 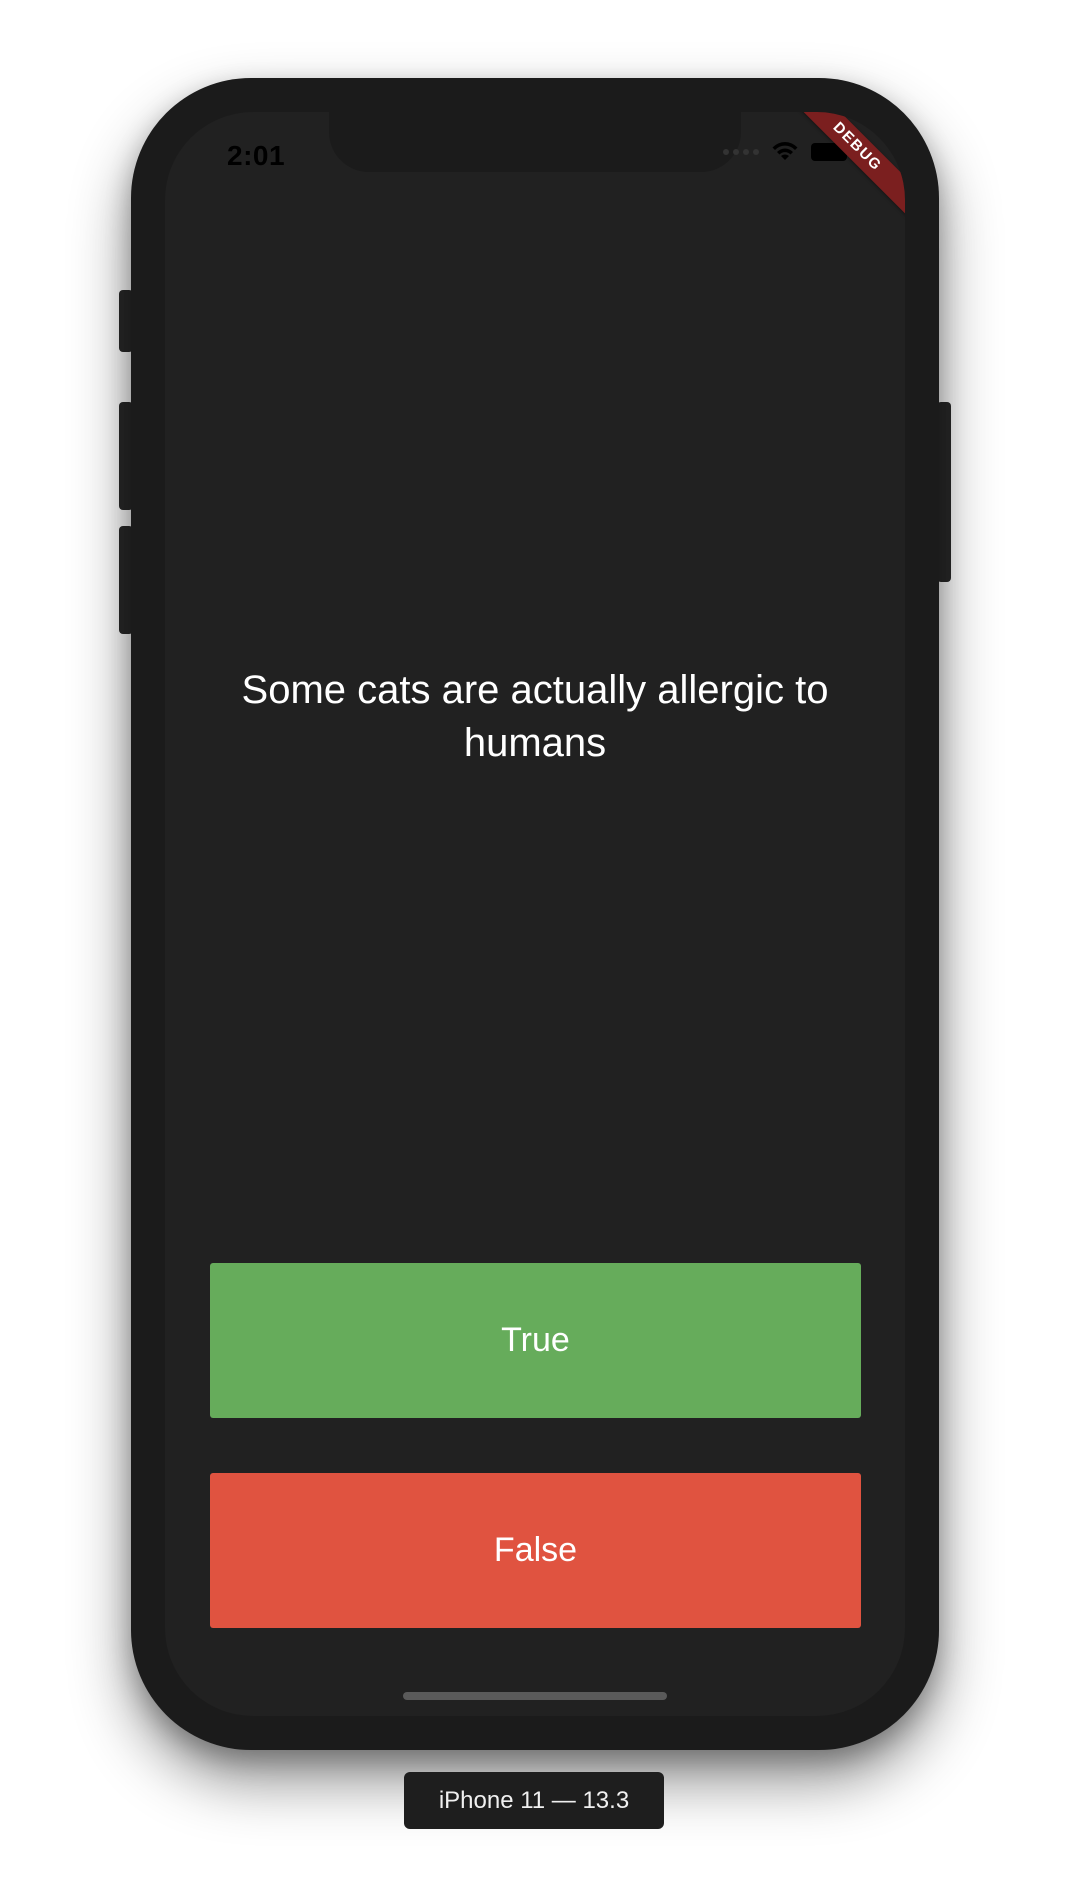 What do you see at coordinates (741, 152) in the screenshot?
I see `cellular-signal-icon` at bounding box center [741, 152].